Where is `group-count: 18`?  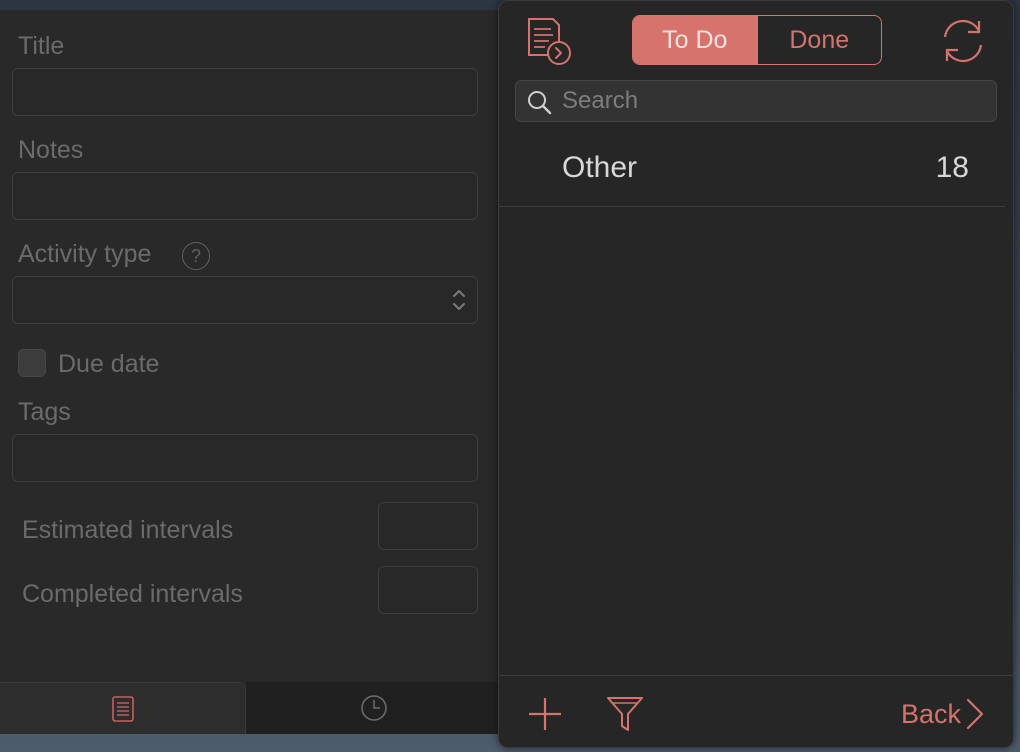
group-count: 18 is located at coordinates (952, 167).